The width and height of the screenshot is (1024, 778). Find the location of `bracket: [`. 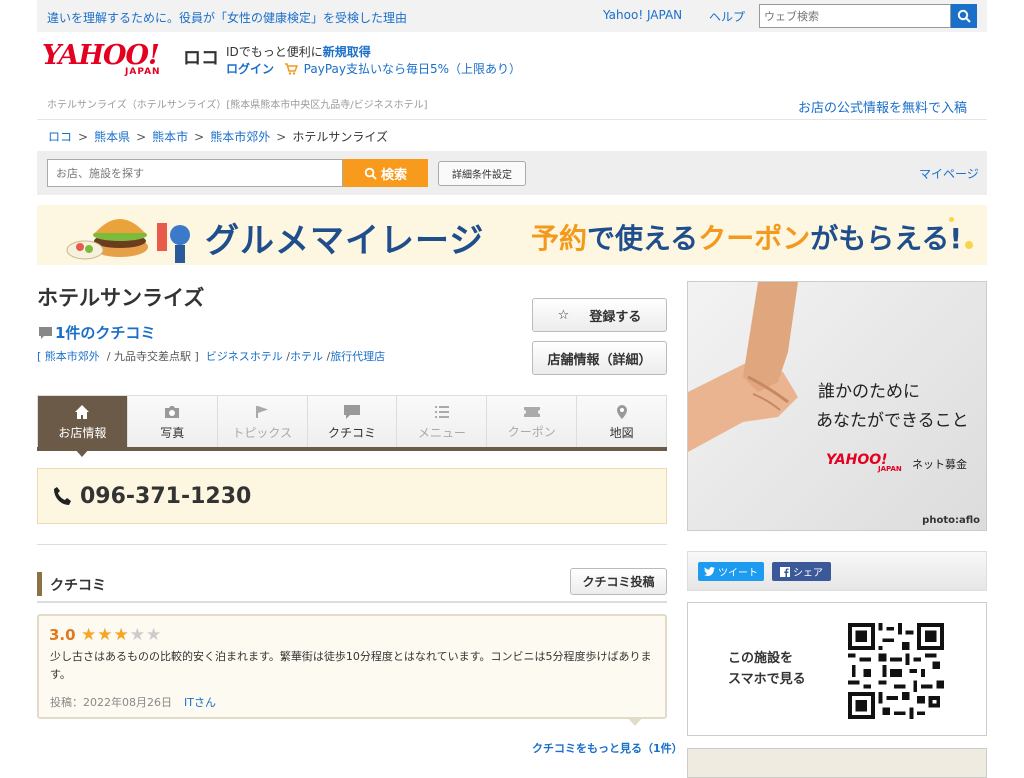

bracket: [ is located at coordinates (39, 356).